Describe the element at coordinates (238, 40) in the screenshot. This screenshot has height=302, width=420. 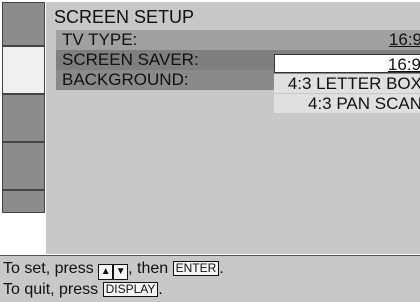
I see `tv-type-row: TV TYPE: 16:9` at that location.